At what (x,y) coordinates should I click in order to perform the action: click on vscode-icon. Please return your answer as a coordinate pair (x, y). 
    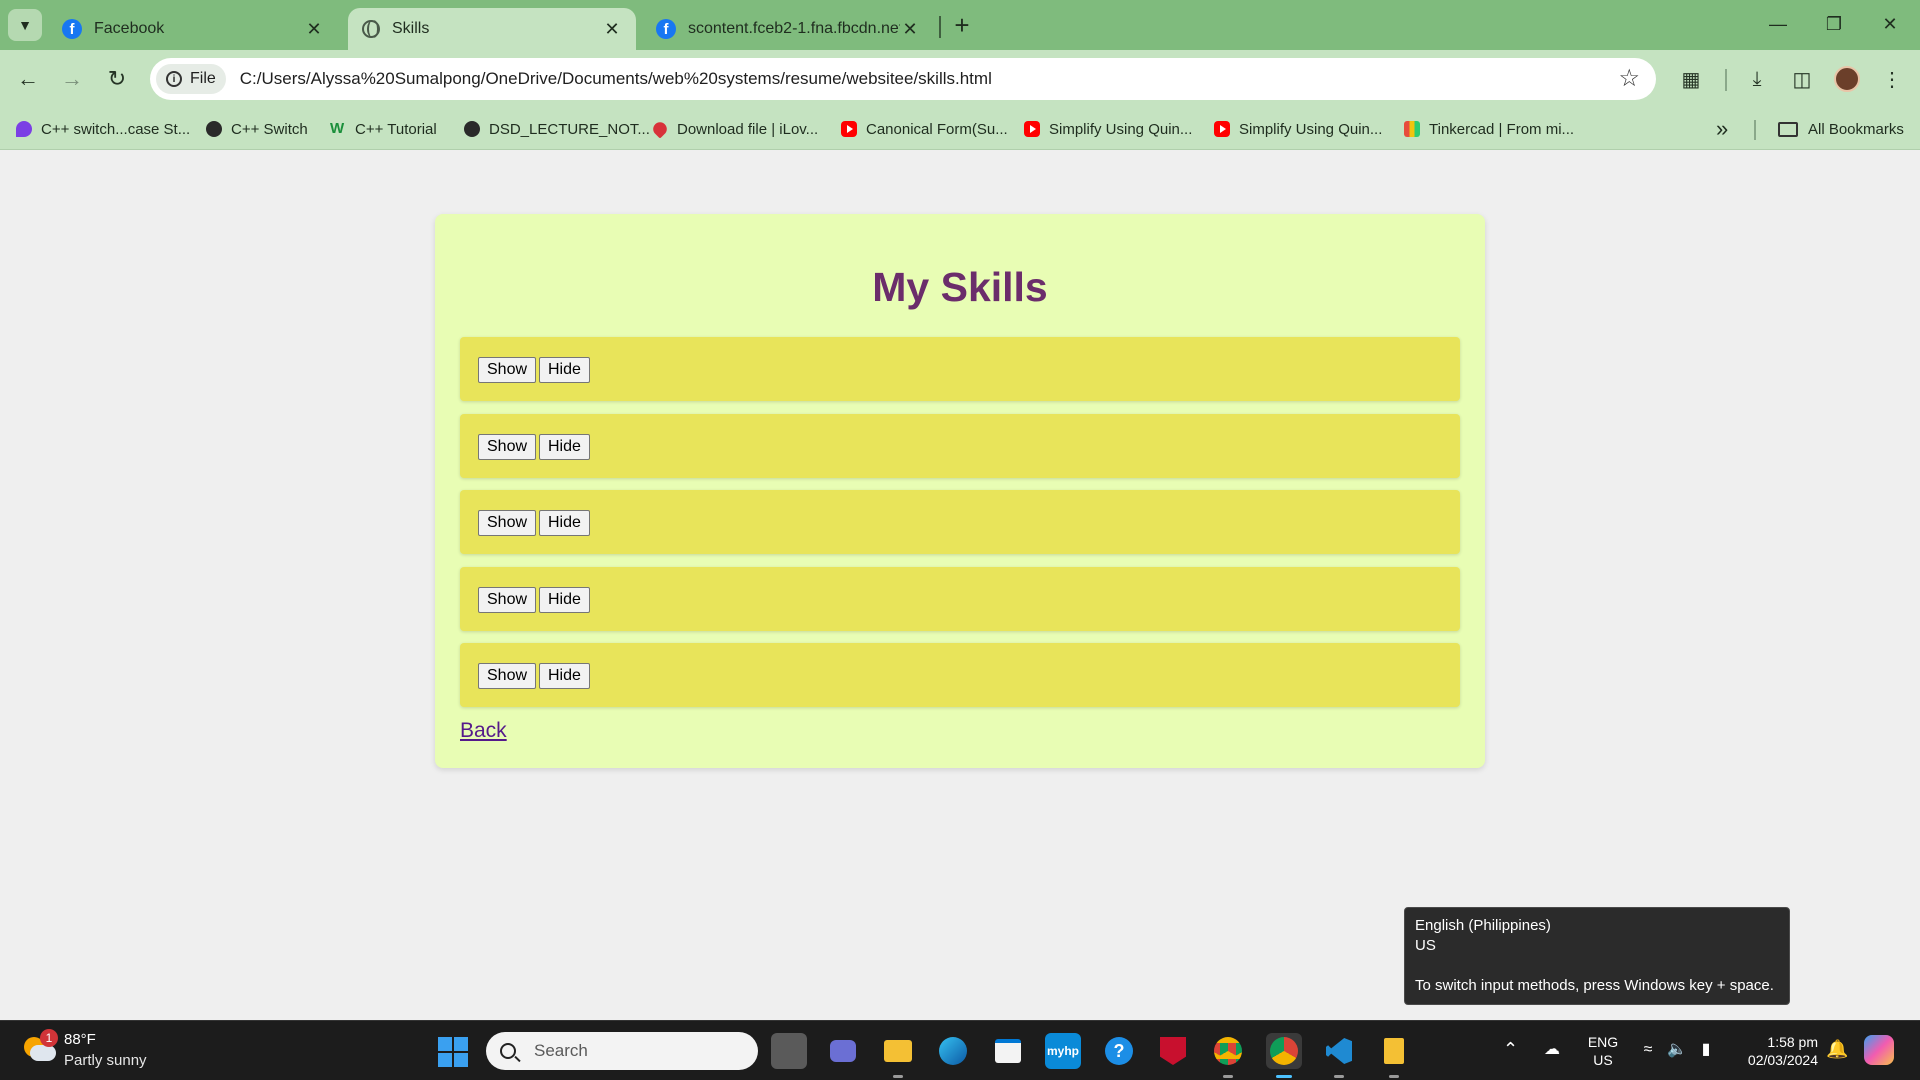
    Looking at the image, I should click on (1339, 1055).